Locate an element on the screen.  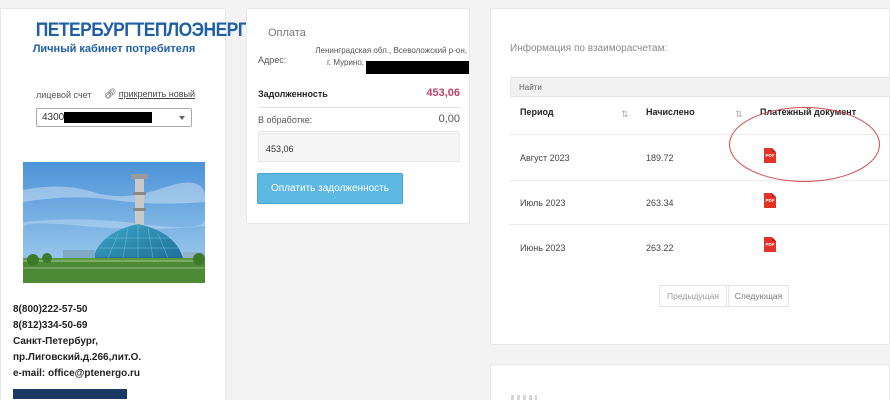
settlements-title: Информация по взаиморасчетам: is located at coordinates (589, 48).